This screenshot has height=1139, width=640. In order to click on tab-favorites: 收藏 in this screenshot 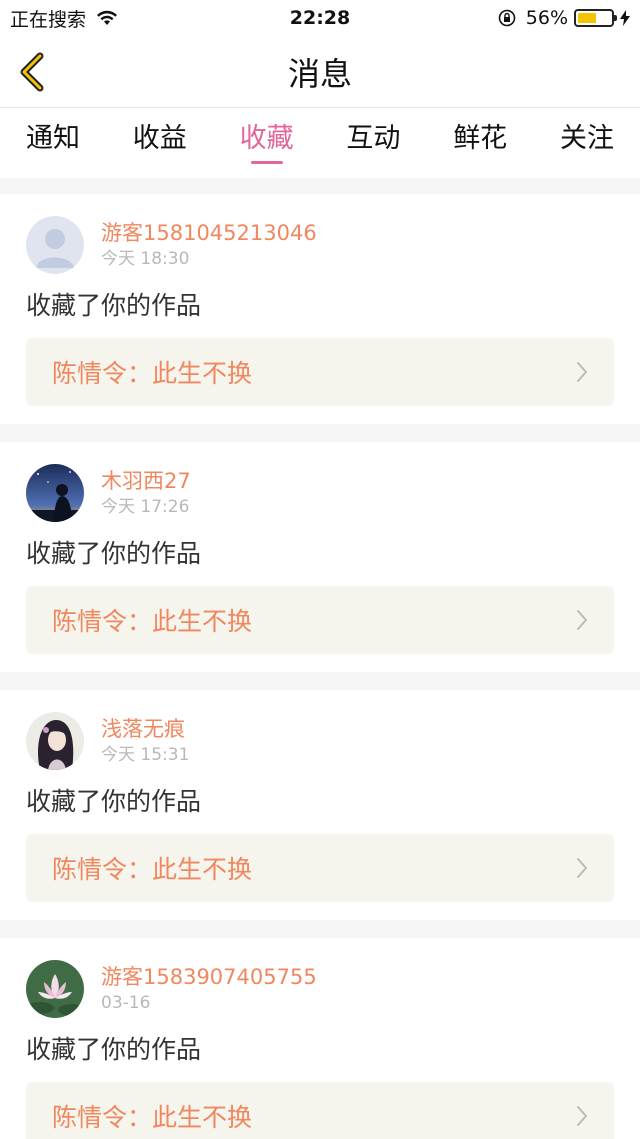, I will do `click(267, 142)`.